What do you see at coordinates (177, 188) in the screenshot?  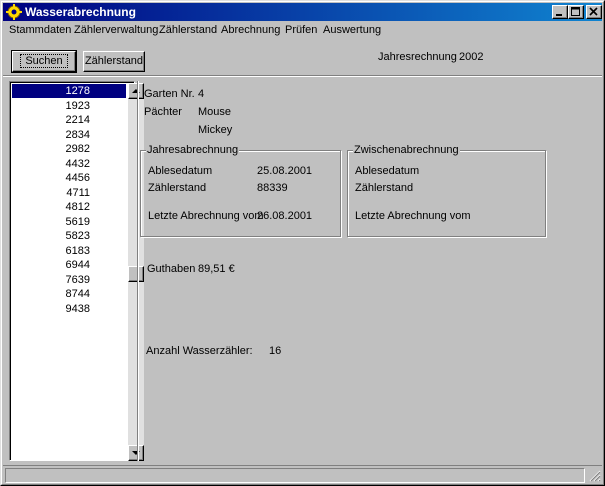 I see `annual-meter-label: Zählerstand` at bounding box center [177, 188].